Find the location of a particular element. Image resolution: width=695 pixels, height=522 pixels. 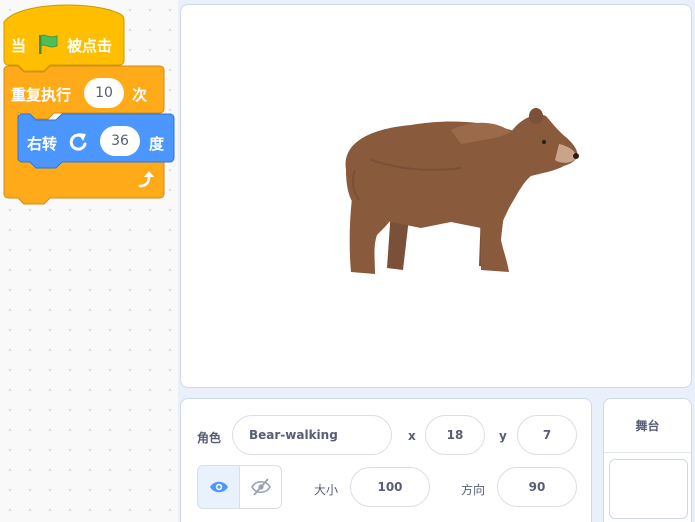

repeat-block-unit: 次 is located at coordinates (140, 95).